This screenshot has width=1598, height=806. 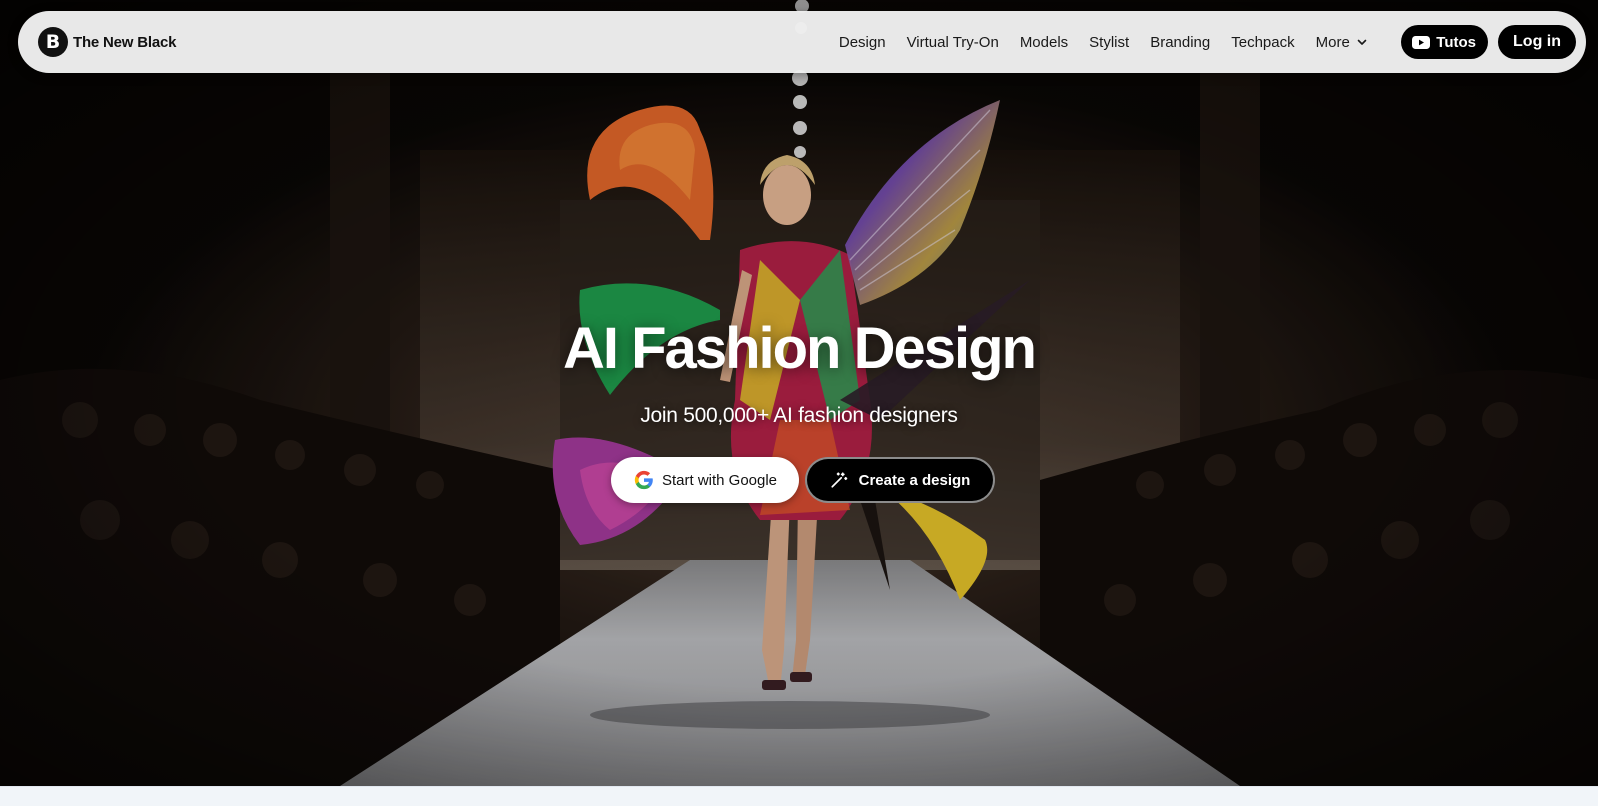 What do you see at coordinates (799, 796) in the screenshot?
I see `next-section-edge` at bounding box center [799, 796].